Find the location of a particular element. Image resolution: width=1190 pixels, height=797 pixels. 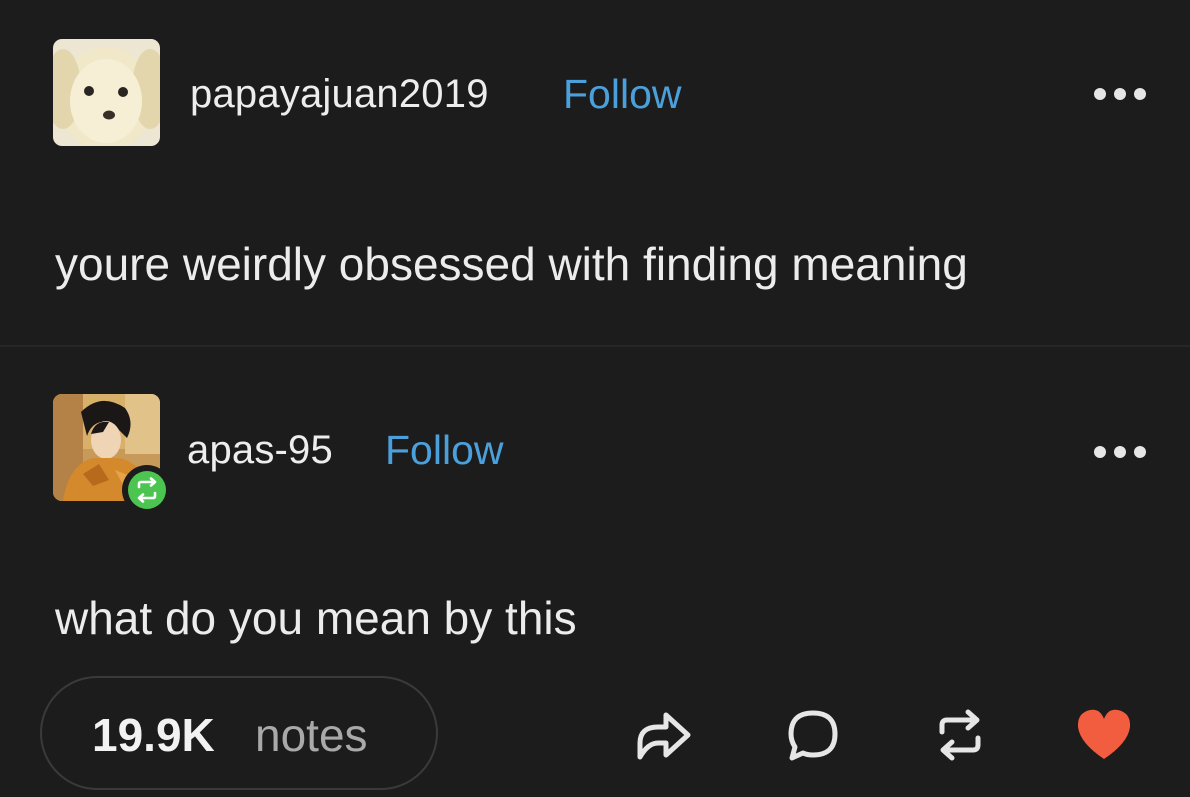

username-label: apas-95 is located at coordinates (260, 450).